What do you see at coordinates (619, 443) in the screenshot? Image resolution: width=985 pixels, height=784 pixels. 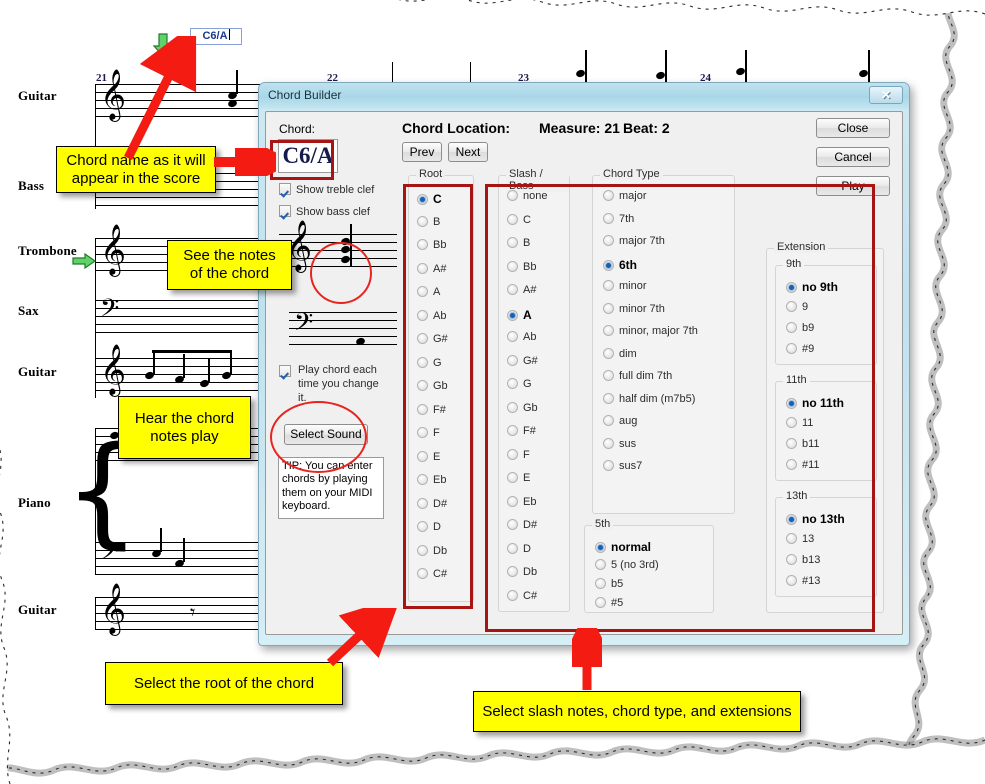 I see `chordtype-radio-sus: sus` at bounding box center [619, 443].